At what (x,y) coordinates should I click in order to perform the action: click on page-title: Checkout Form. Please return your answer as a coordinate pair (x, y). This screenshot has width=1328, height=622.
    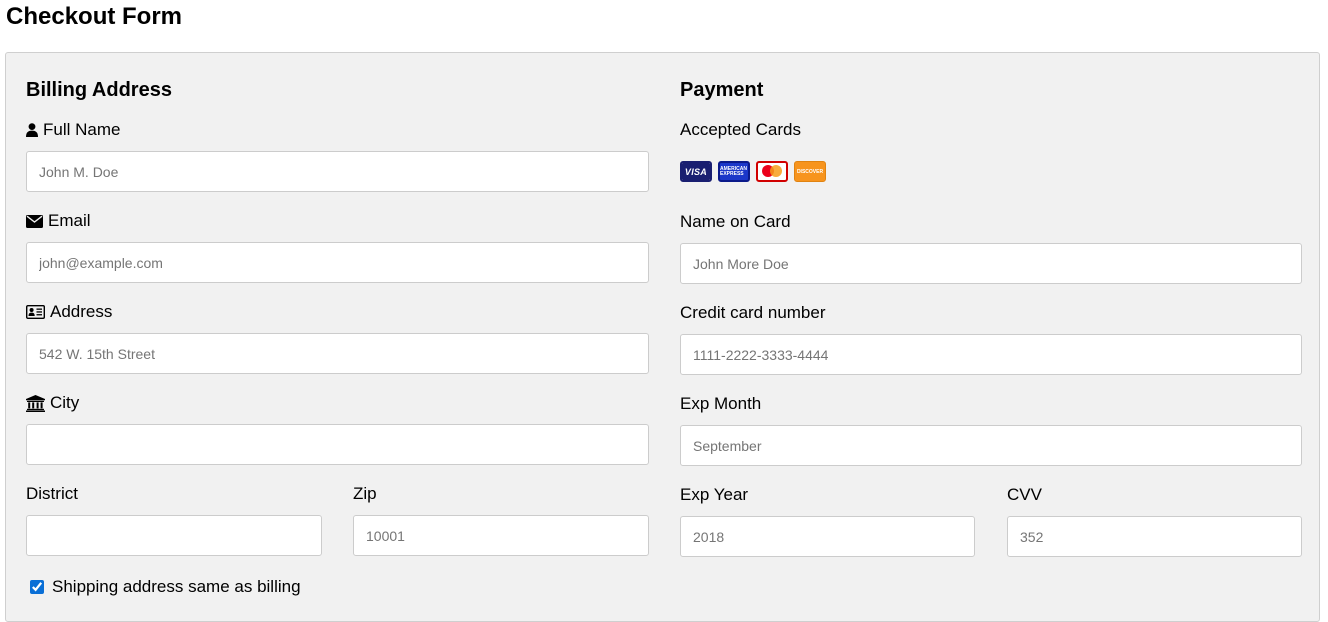
    Looking at the image, I should click on (94, 16).